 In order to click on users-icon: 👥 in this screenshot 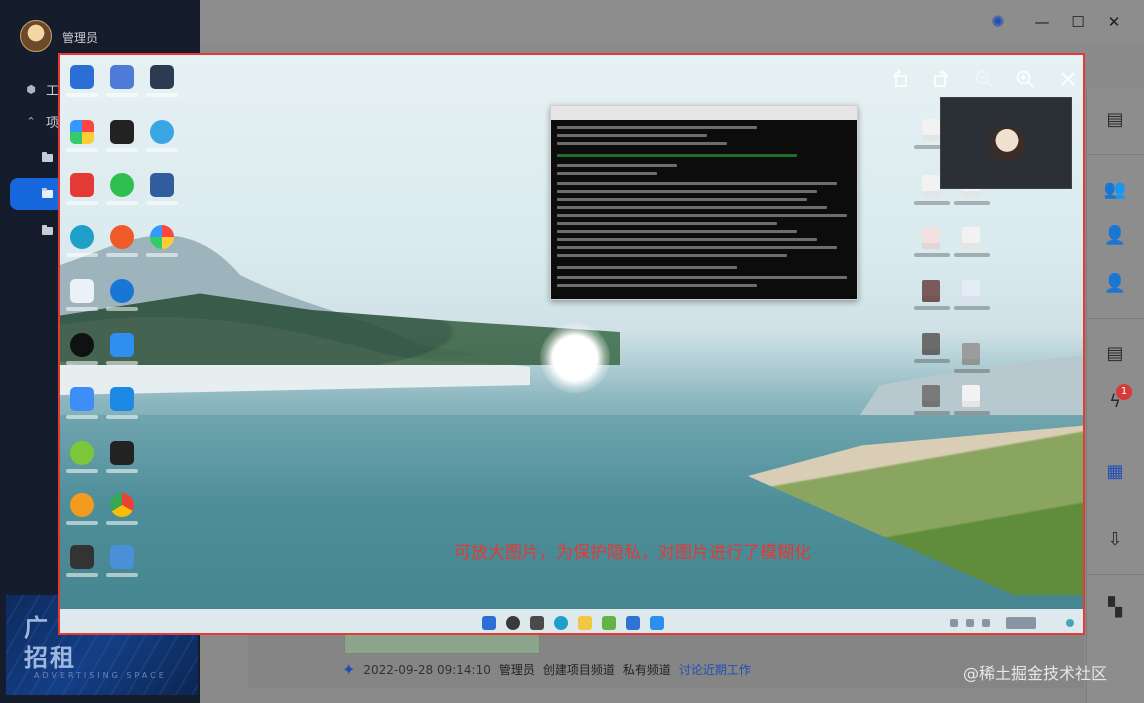, I will do `click(1115, 190)`.